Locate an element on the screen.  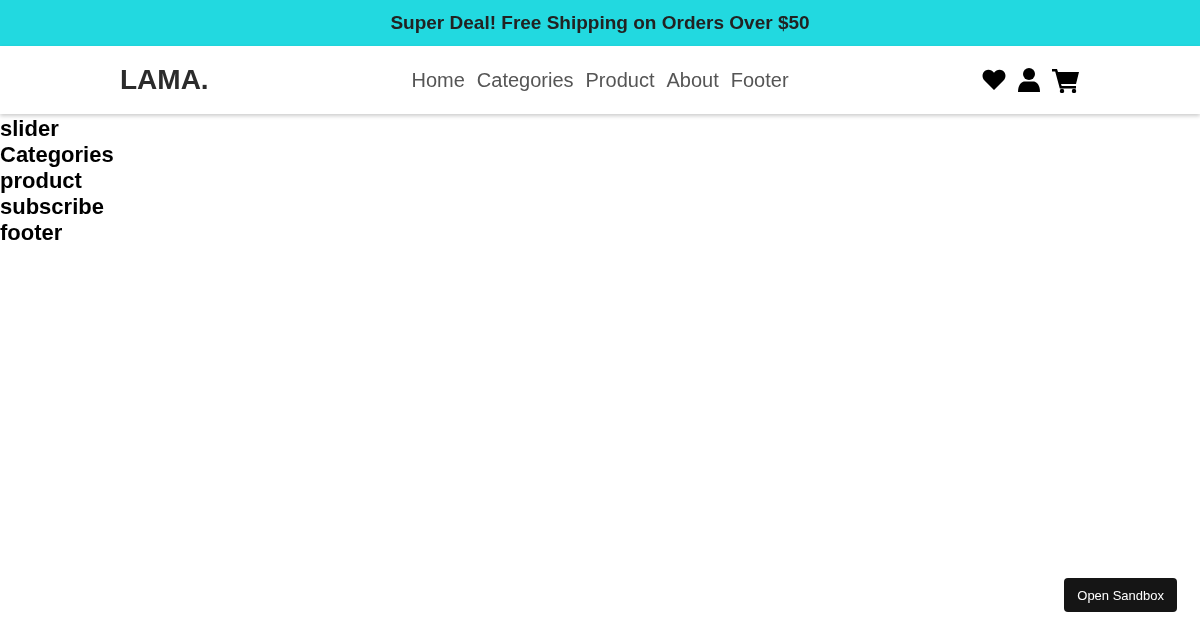
cart-icon is located at coordinates (1066, 80).